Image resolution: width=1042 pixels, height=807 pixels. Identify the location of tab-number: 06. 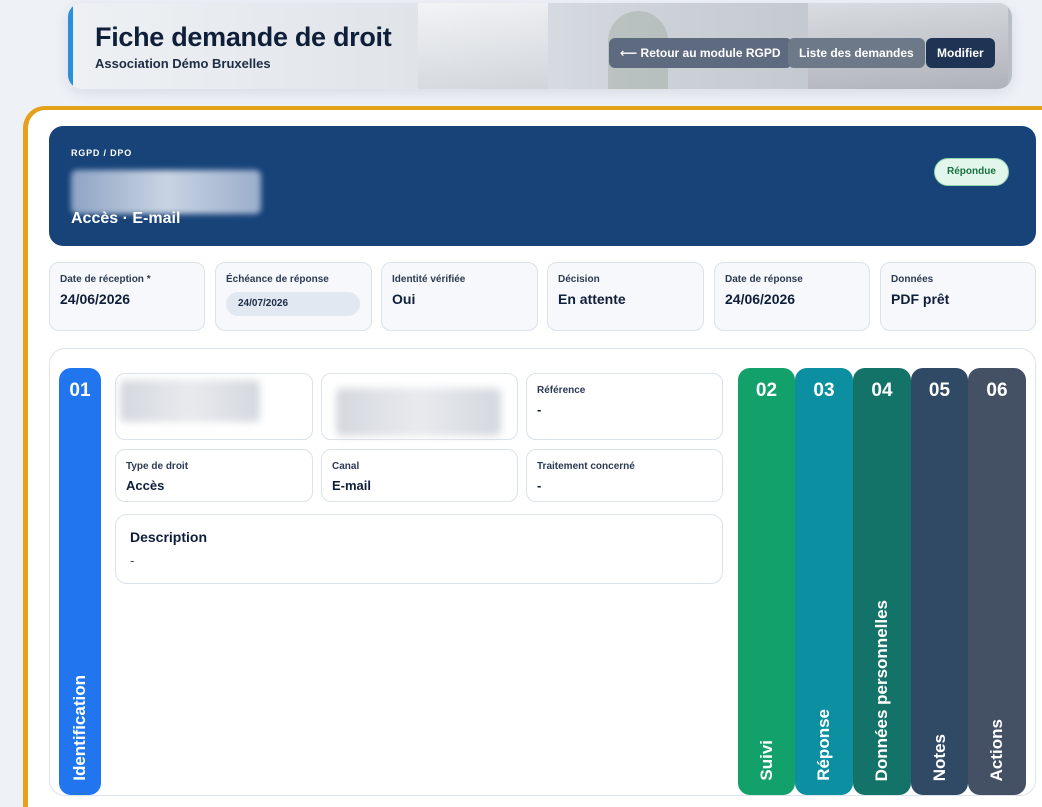
(997, 390).